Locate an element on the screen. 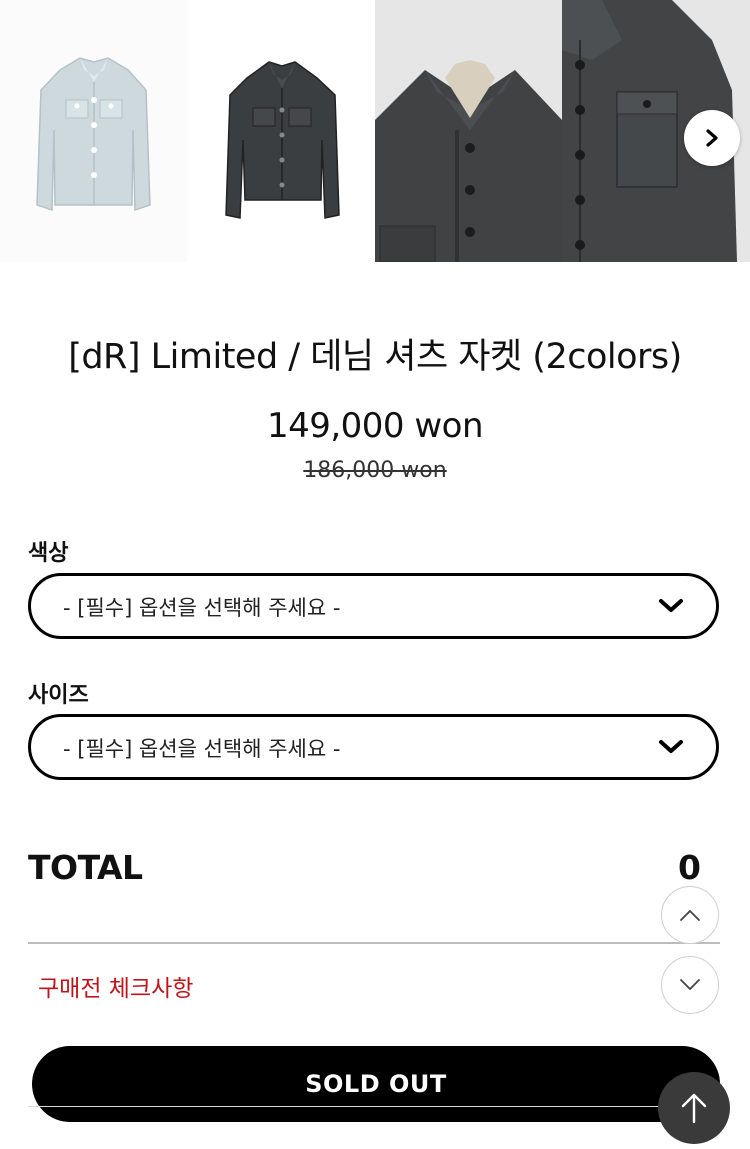 The image size is (750, 1149). arrow-up-icon is located at coordinates (694, 1108).